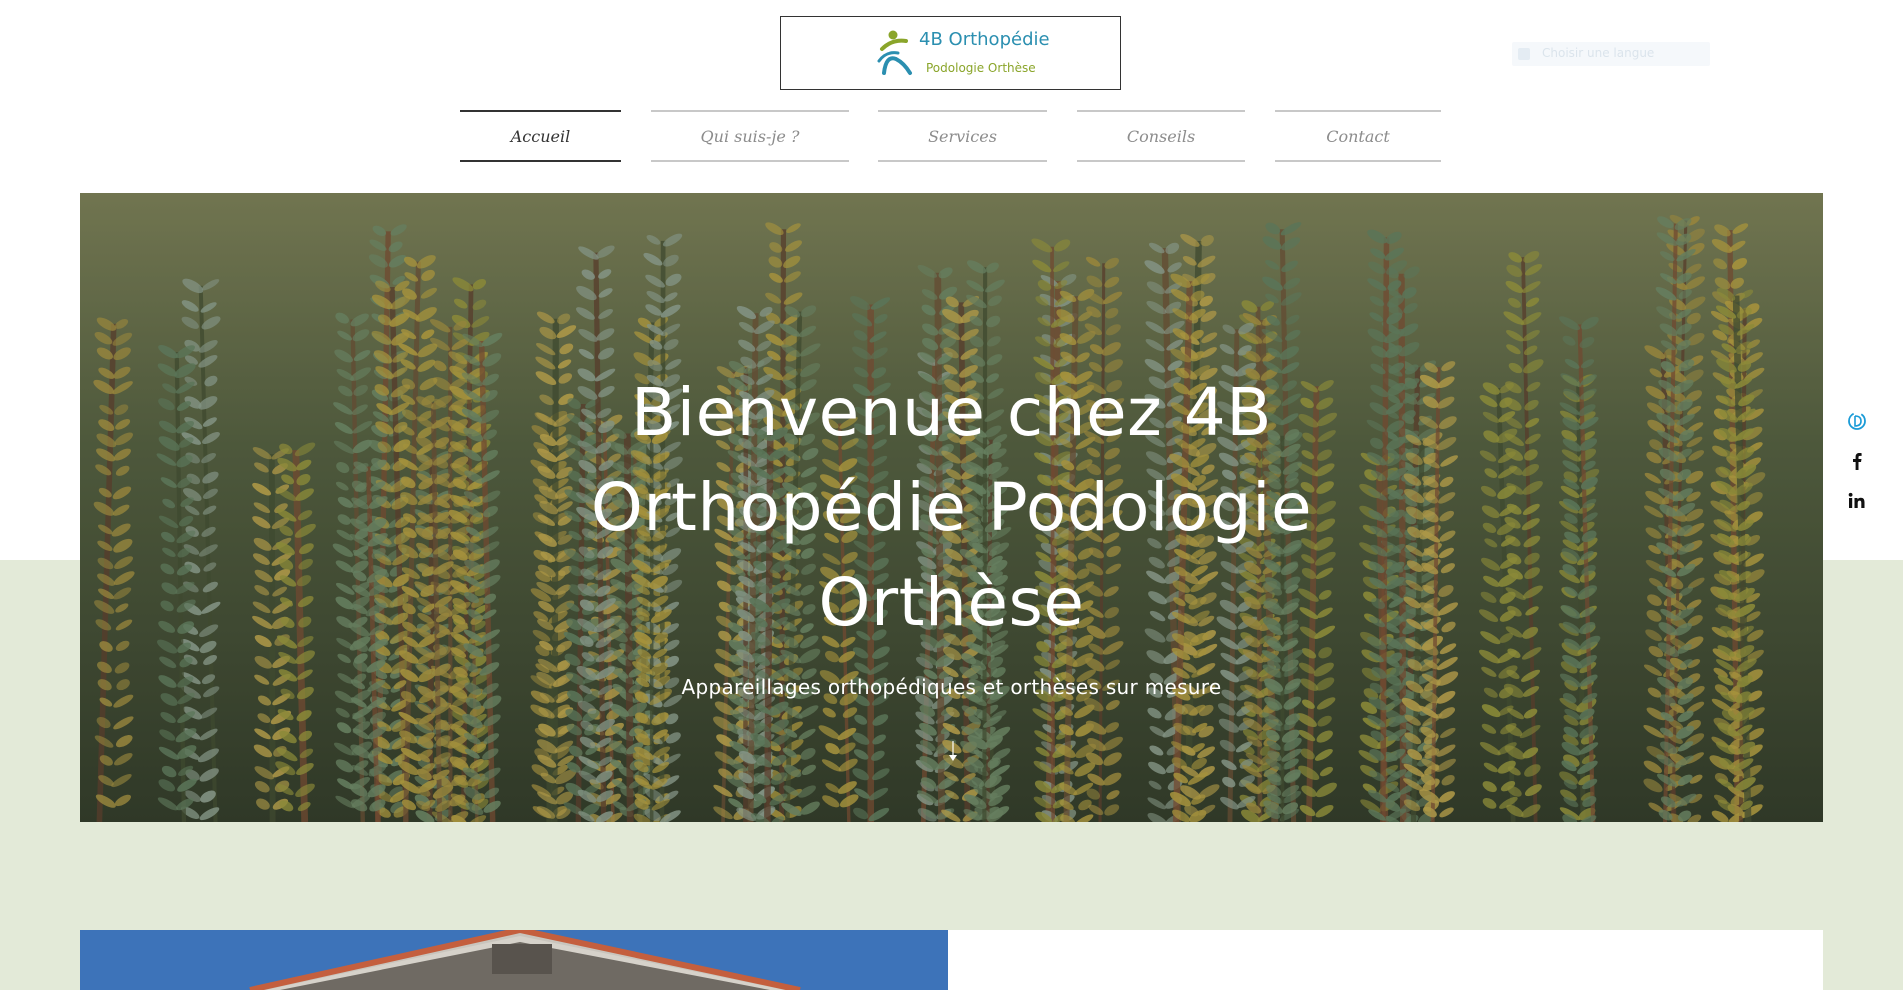  I want to click on building-photo, so click(514, 960).